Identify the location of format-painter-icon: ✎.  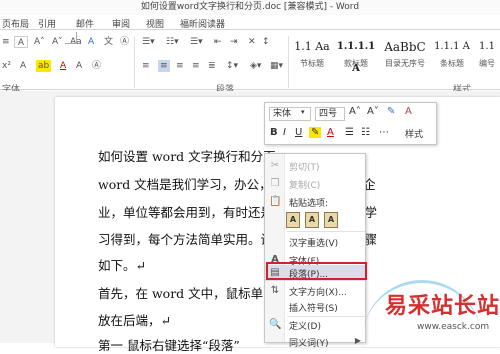
(391, 111).